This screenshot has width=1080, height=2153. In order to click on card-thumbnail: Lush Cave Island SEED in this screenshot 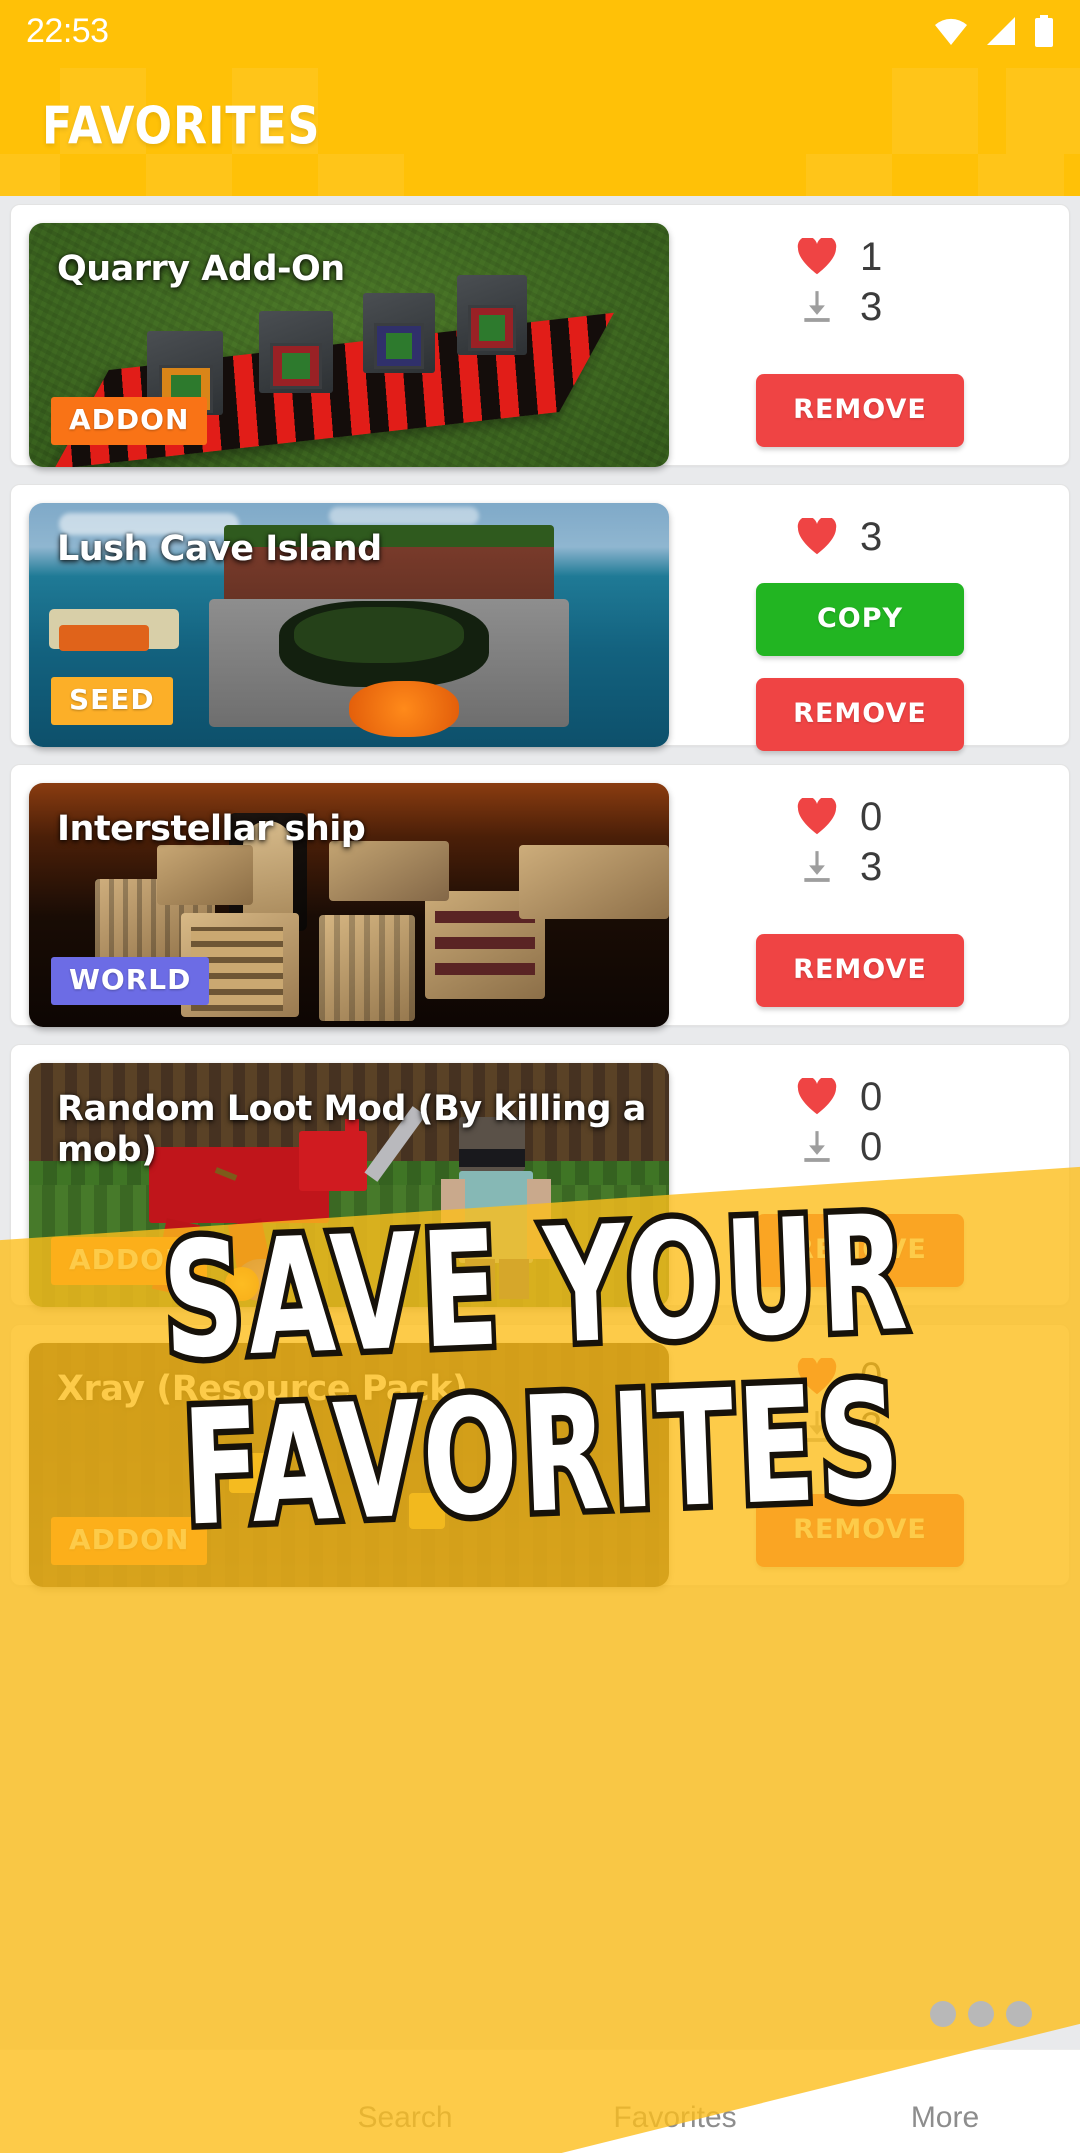, I will do `click(349, 625)`.